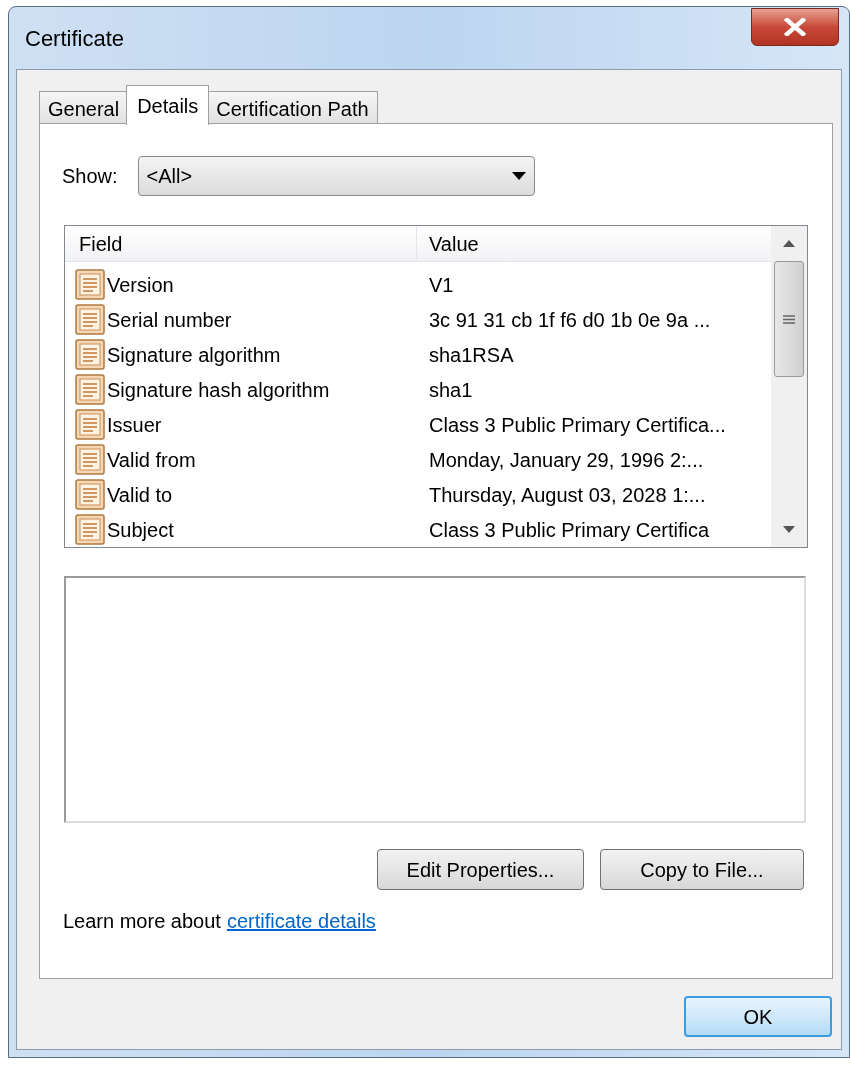  Describe the element at coordinates (218, 390) in the screenshot. I see `field-name: Signature hash algorithm` at that location.